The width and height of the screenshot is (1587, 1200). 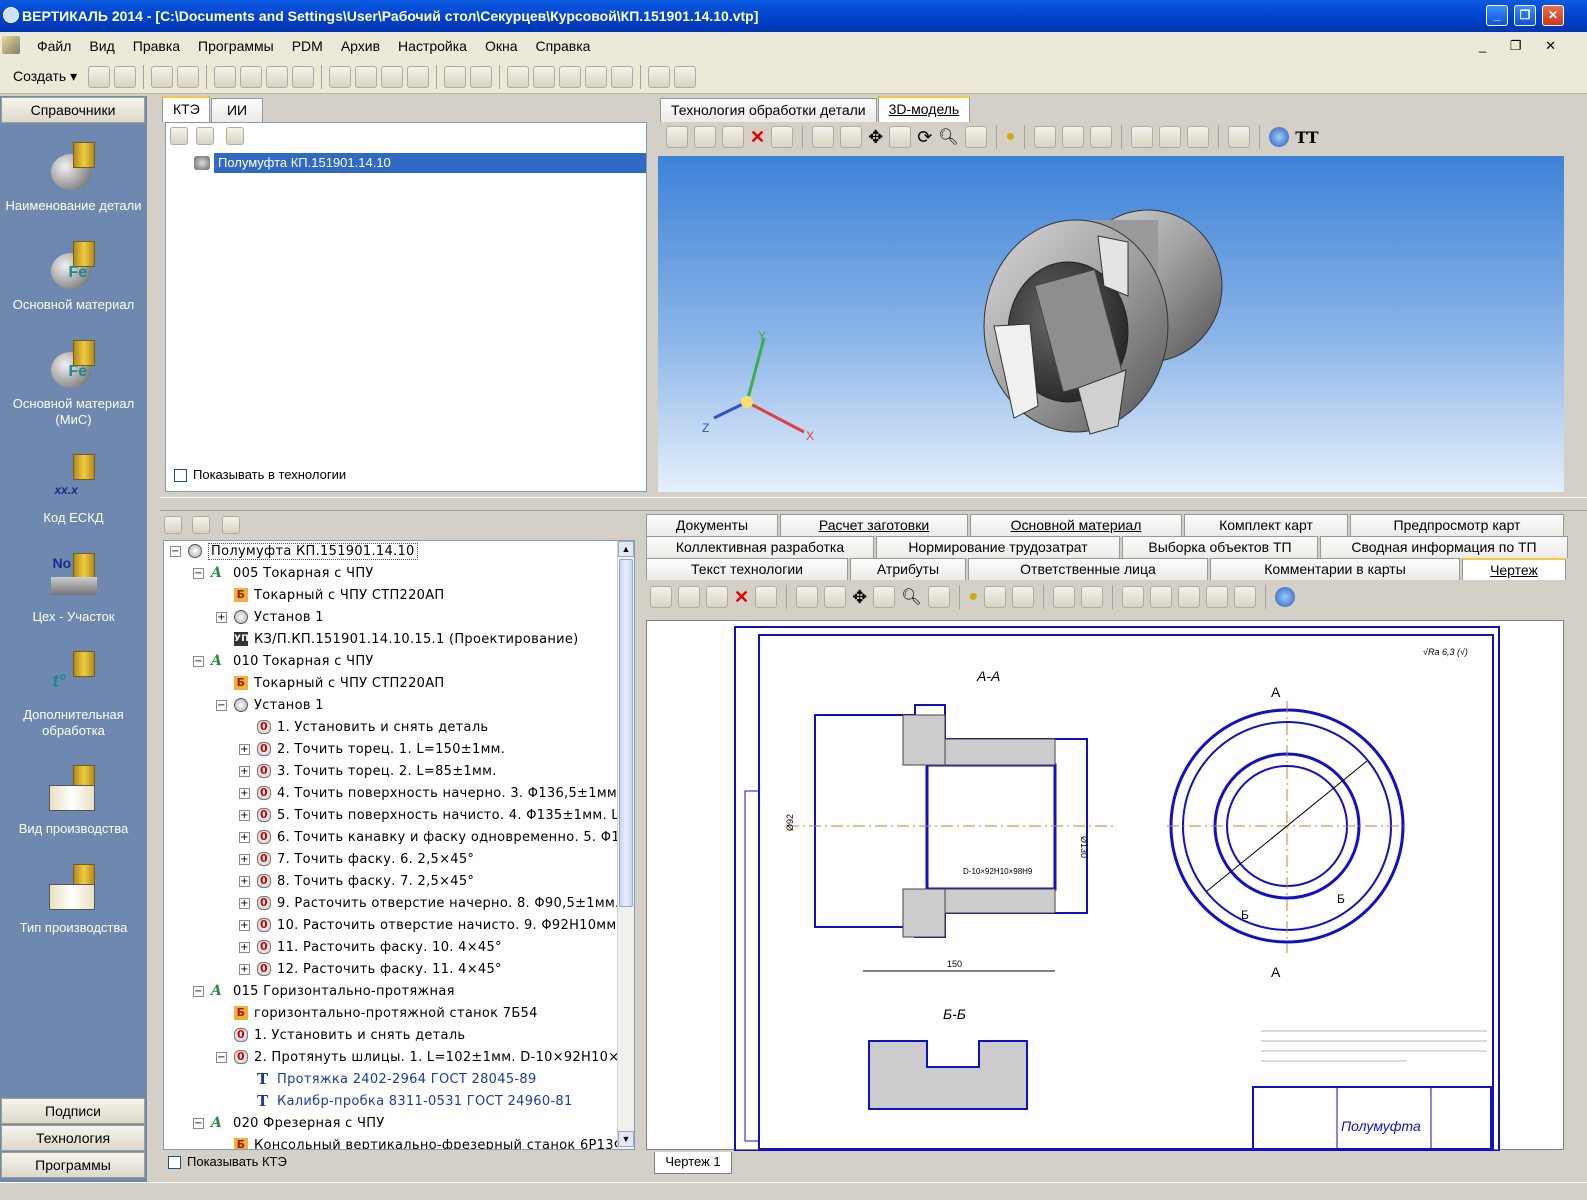 I want to click on tab-doc-row1-3: Комплект карт, so click(x=1266, y=525).